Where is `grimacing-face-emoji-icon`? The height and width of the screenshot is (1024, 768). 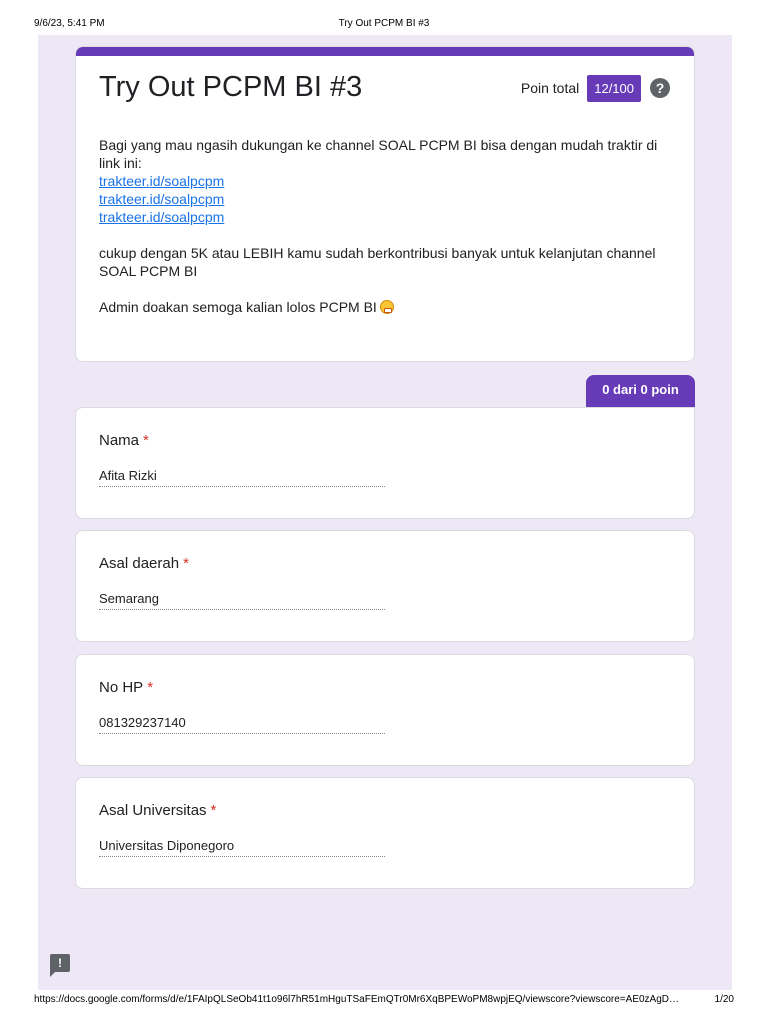 grimacing-face-emoji-icon is located at coordinates (386, 307).